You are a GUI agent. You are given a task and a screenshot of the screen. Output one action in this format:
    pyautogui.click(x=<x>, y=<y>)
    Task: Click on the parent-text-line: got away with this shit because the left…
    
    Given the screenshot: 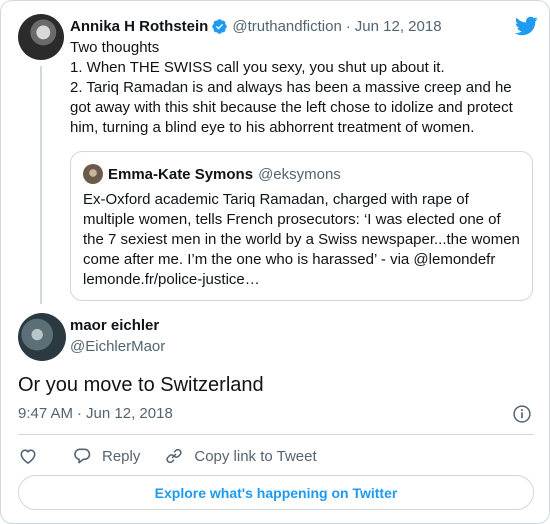 What is the action you would take?
    pyautogui.click(x=291, y=107)
    